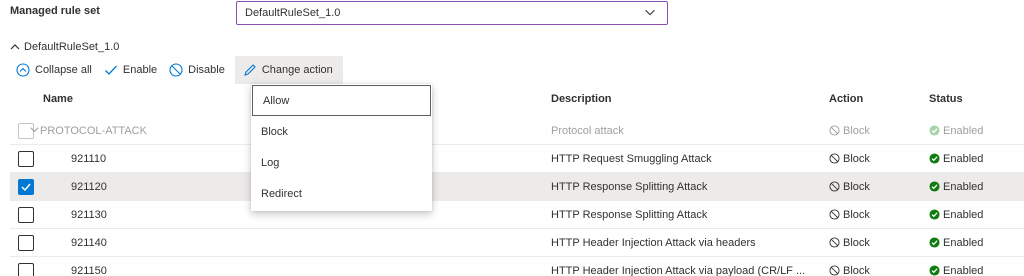  I want to click on rule-description: HTTP Request Smuggling Attack, so click(631, 159).